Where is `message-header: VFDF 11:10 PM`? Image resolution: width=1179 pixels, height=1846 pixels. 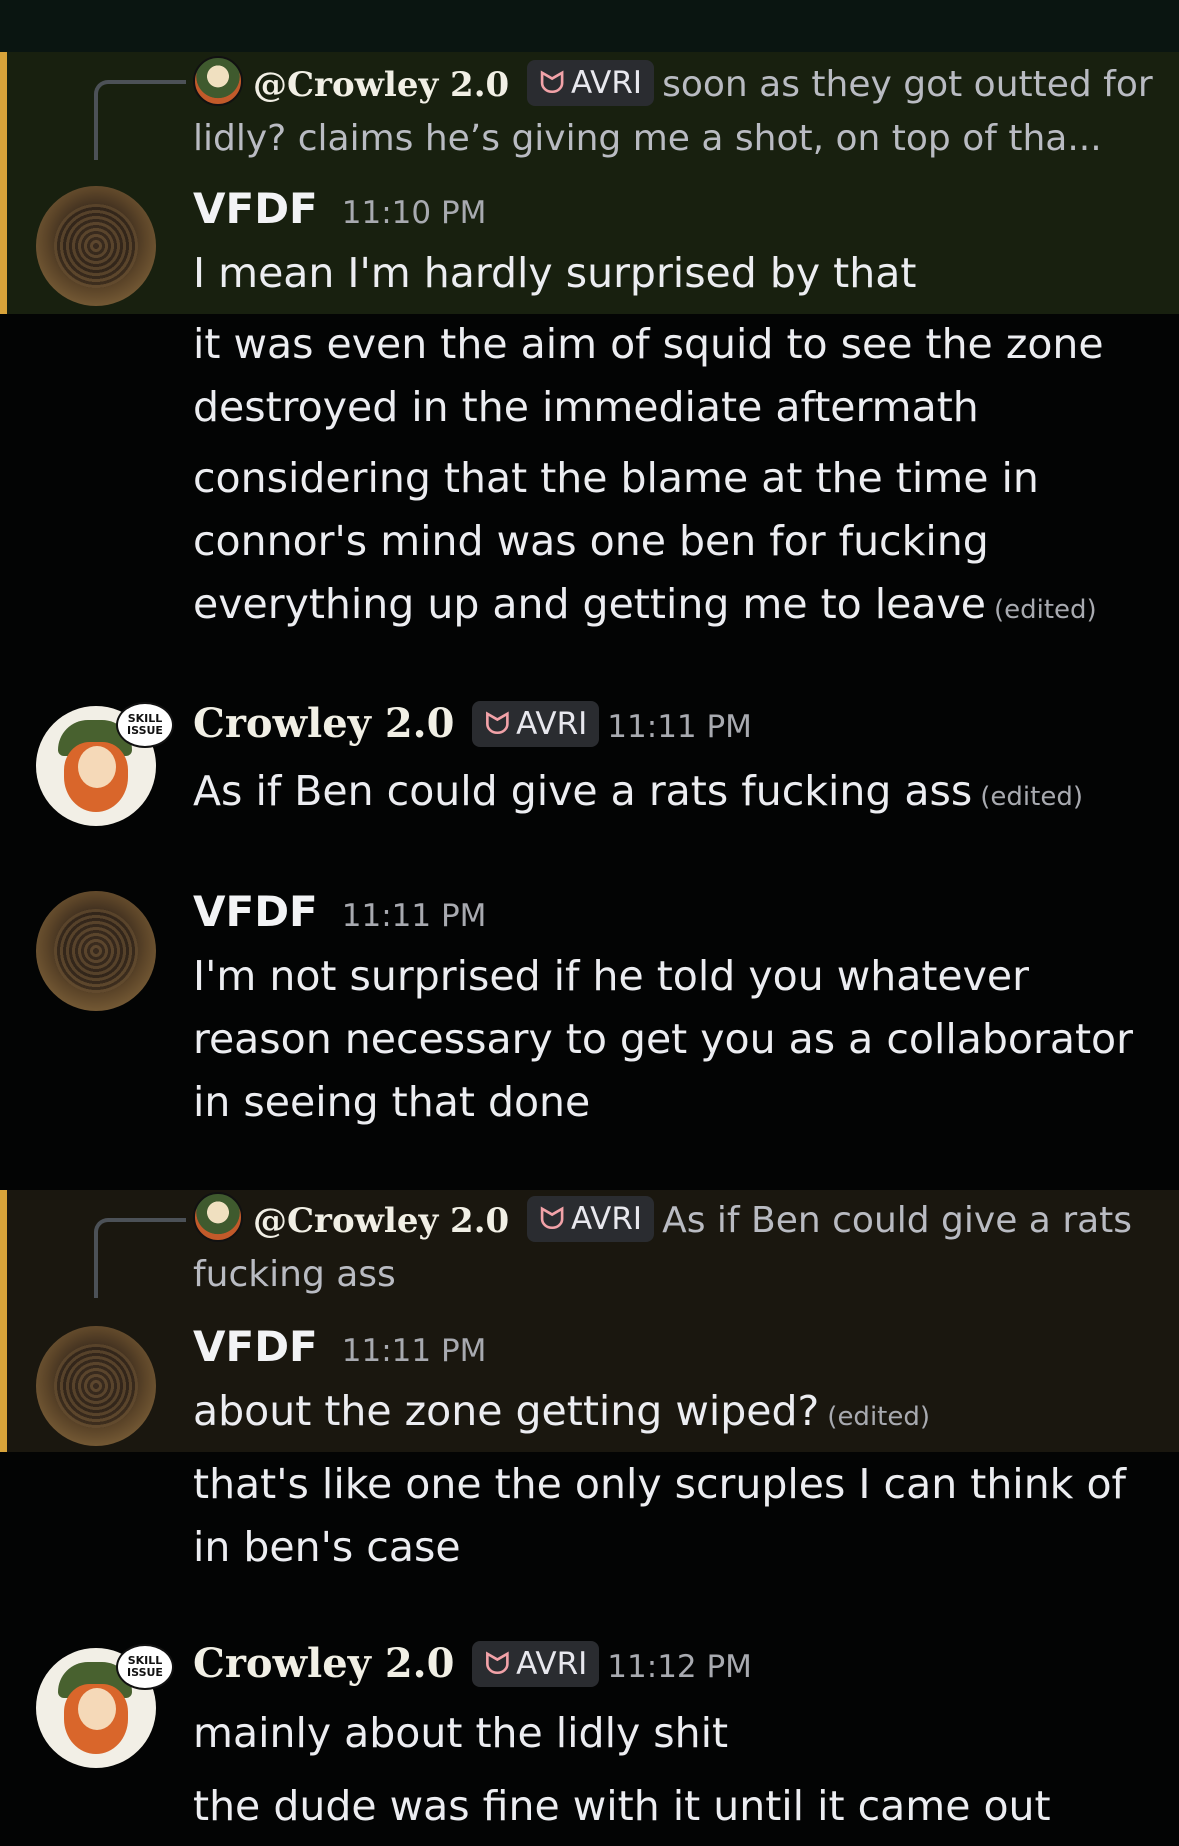
message-header: VFDF 11:10 PM is located at coordinates (339, 208).